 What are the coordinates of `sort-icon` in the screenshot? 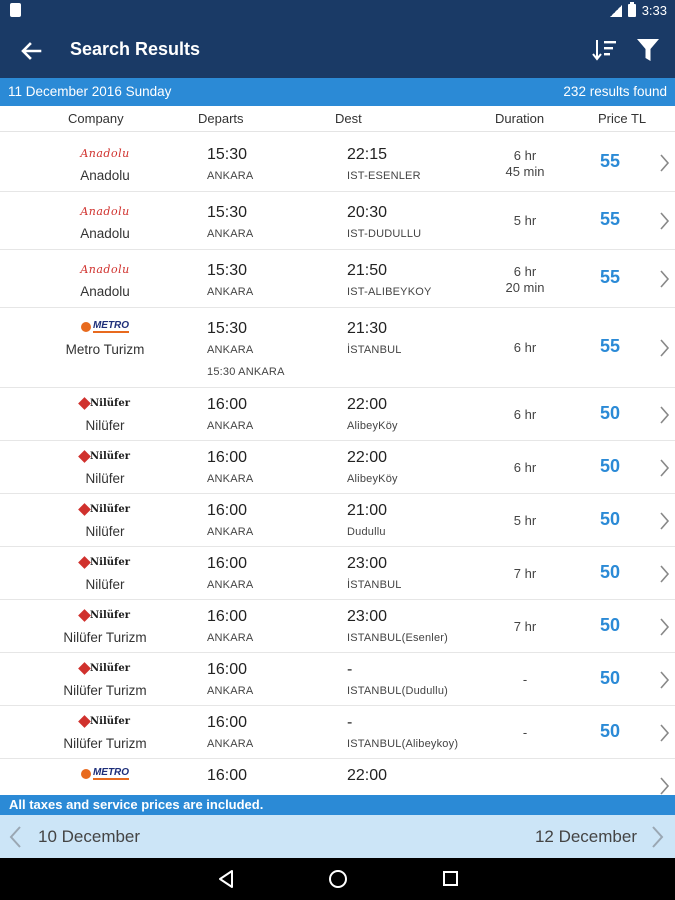 It's located at (604, 50).